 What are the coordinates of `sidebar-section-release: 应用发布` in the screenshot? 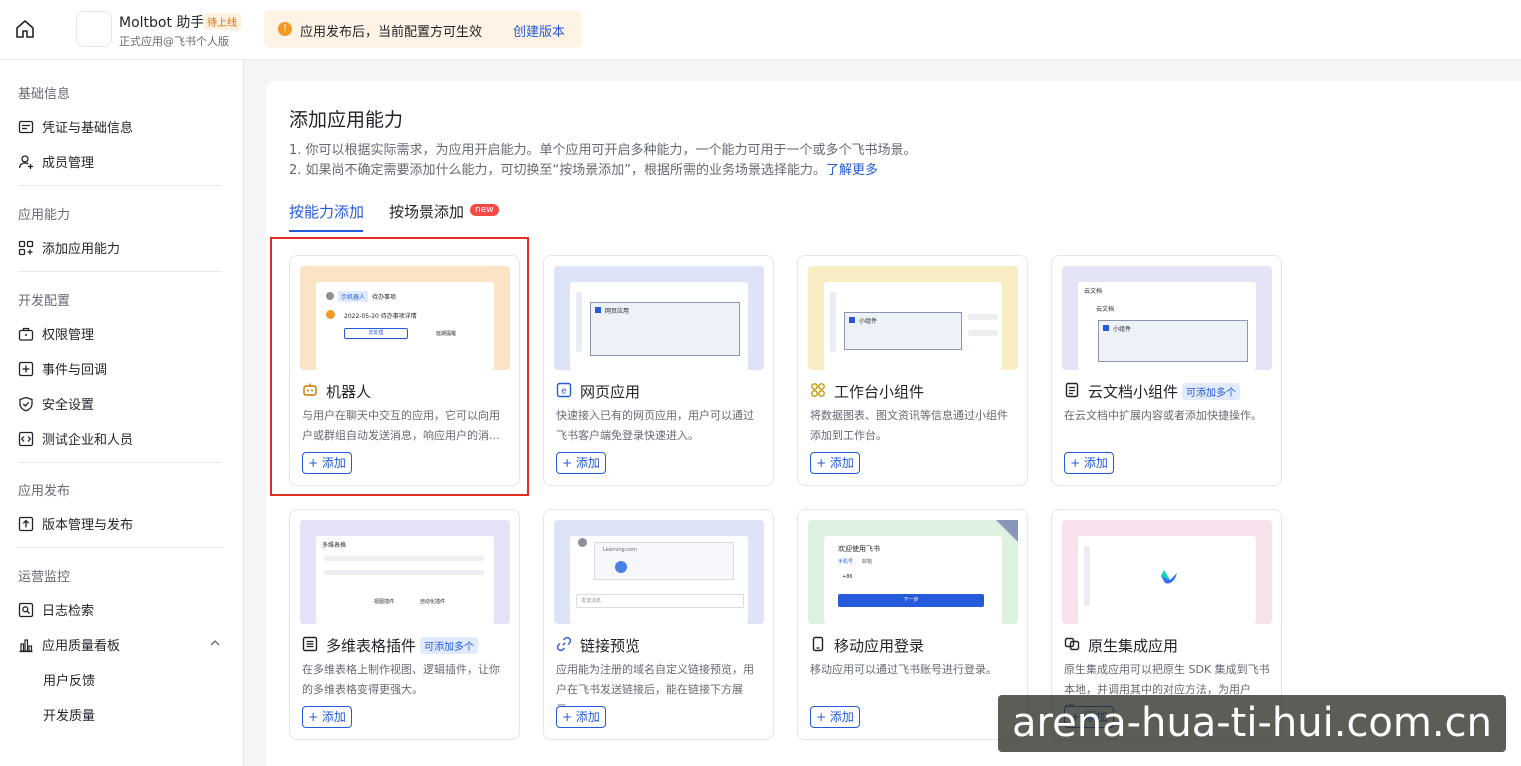 It's located at (44, 491).